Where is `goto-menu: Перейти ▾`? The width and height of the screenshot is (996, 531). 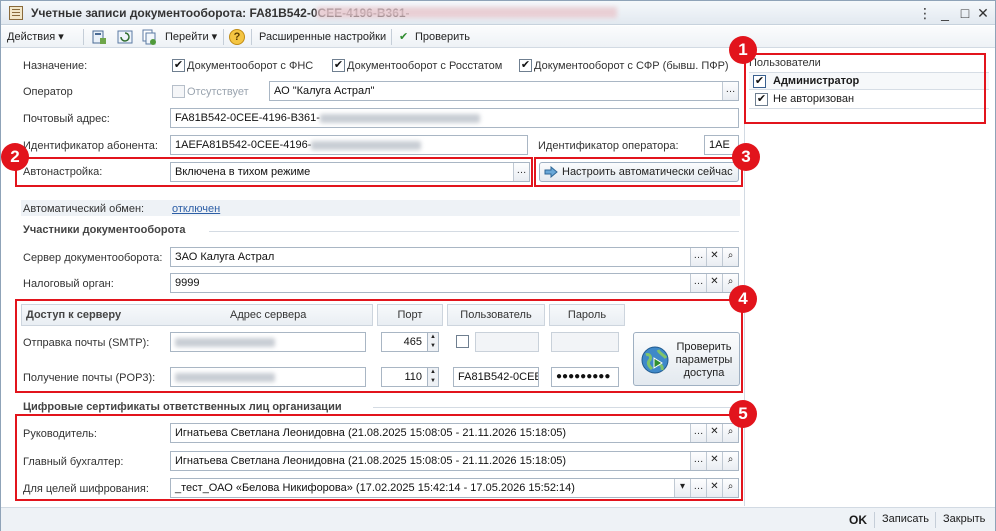 goto-menu: Перейти ▾ is located at coordinates (191, 37).